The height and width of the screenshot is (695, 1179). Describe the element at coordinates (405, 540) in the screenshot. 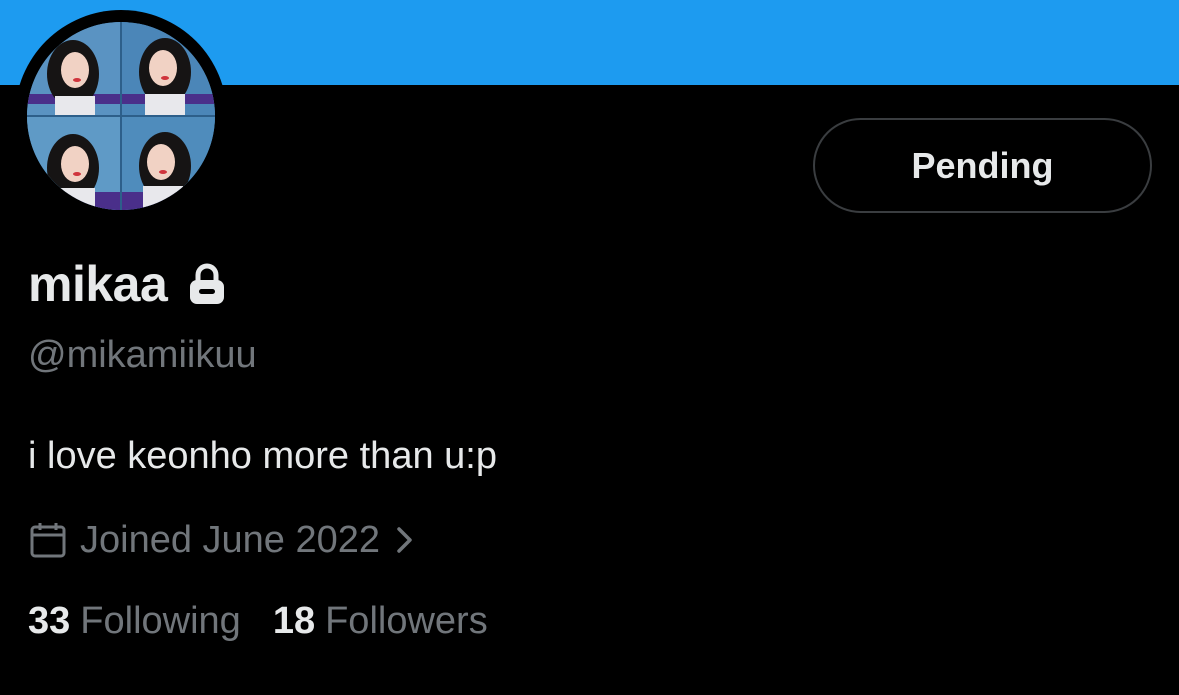

I see `chevron-right-icon` at that location.